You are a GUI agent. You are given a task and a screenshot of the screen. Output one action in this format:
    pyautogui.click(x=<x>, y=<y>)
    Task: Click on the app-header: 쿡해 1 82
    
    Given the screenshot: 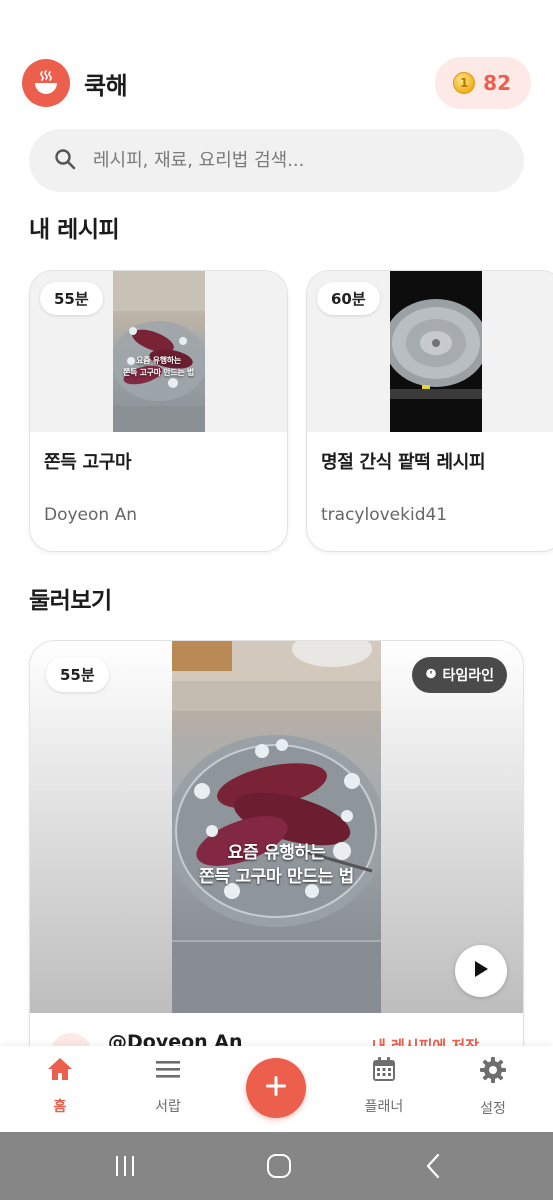 What is the action you would take?
    pyautogui.click(x=276, y=83)
    